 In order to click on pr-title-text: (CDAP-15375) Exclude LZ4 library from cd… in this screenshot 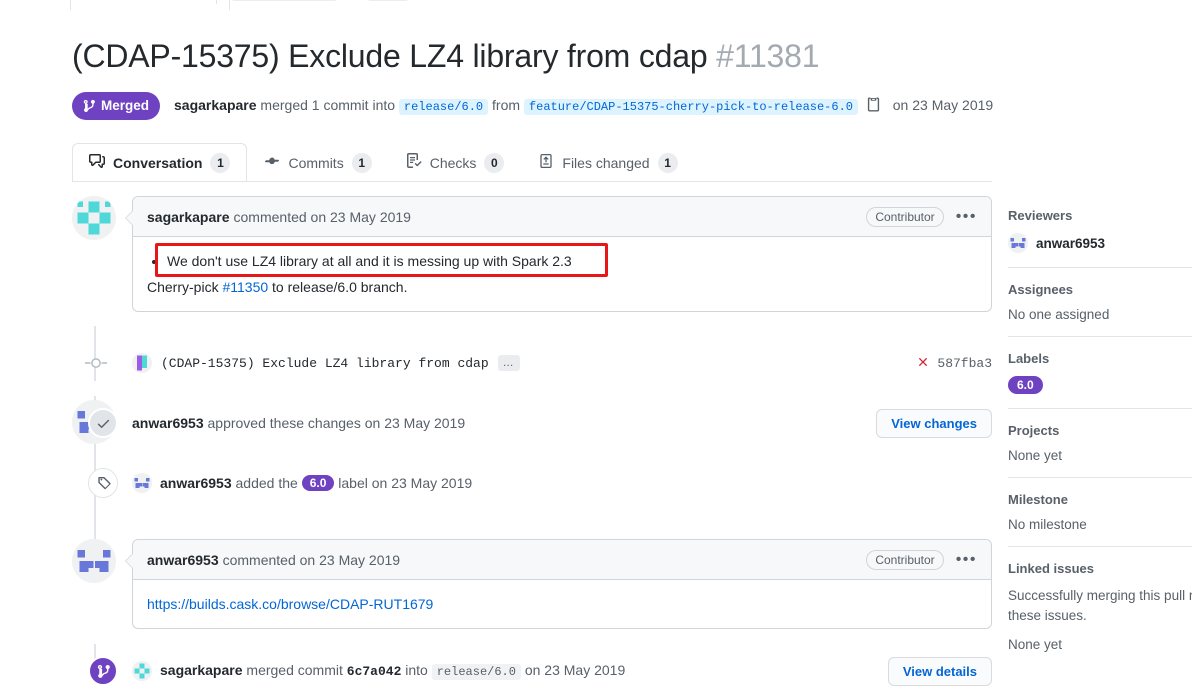, I will do `click(390, 56)`.